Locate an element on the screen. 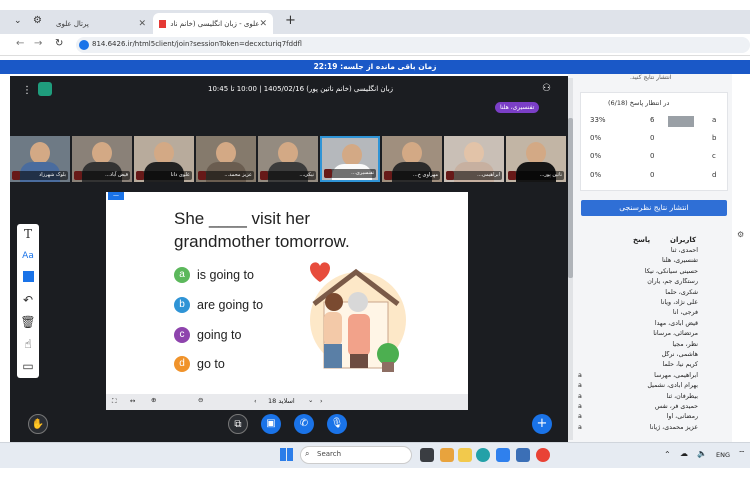 The width and height of the screenshot is (750, 480). poll-user-name: کریم نیا، حلما is located at coordinates (680, 365).